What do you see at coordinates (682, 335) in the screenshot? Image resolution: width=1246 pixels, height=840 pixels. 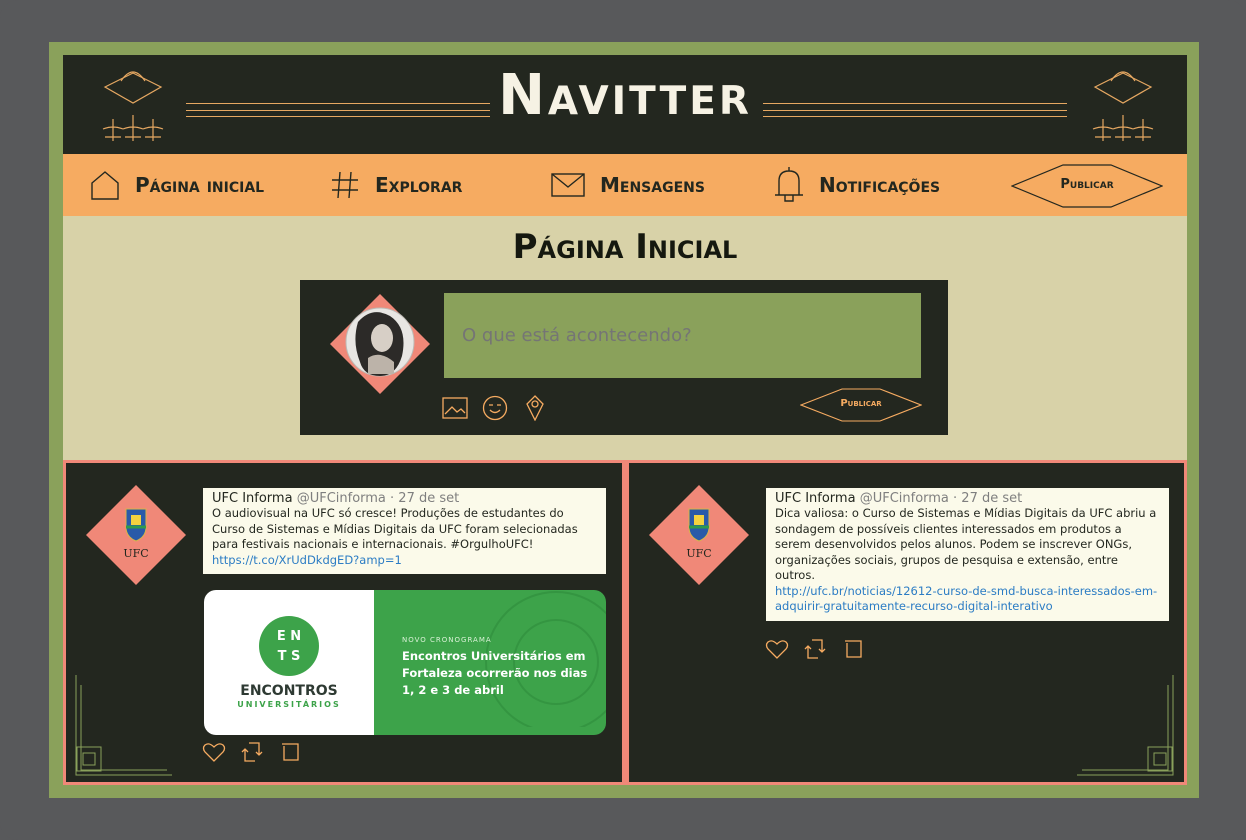 I see `compose-input` at bounding box center [682, 335].